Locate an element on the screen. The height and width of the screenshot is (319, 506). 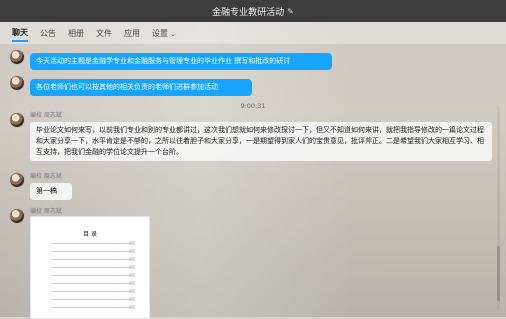
chat-message-text: 各位老师们也可以按其他的相关负责的老师们进群参加活动 is located at coordinates (127, 87).